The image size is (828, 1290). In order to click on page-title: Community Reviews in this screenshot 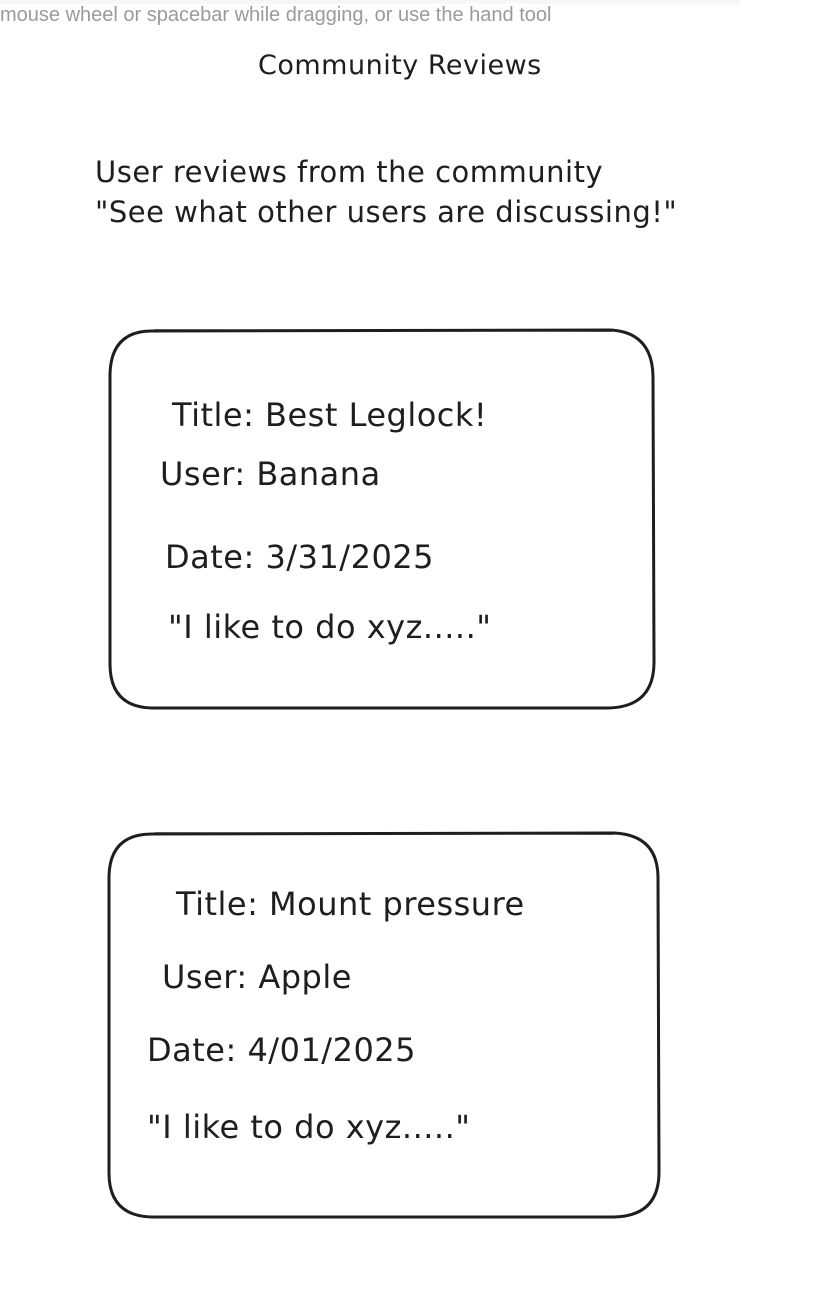, I will do `click(400, 65)`.